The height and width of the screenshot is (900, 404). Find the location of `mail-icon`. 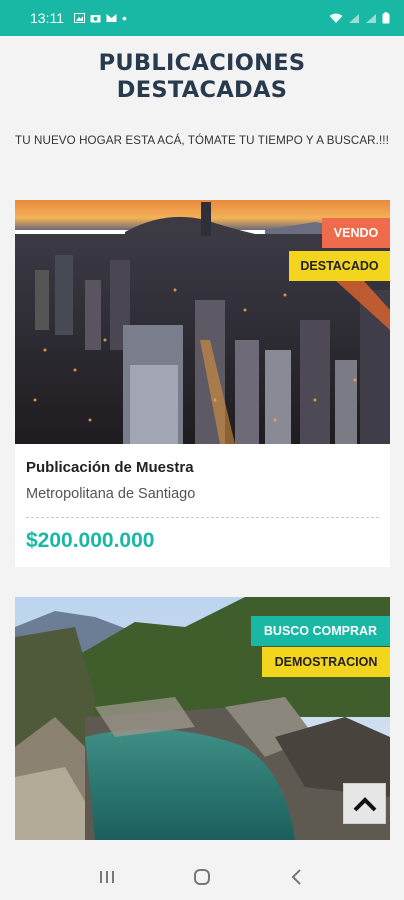

mail-icon is located at coordinates (111, 18).